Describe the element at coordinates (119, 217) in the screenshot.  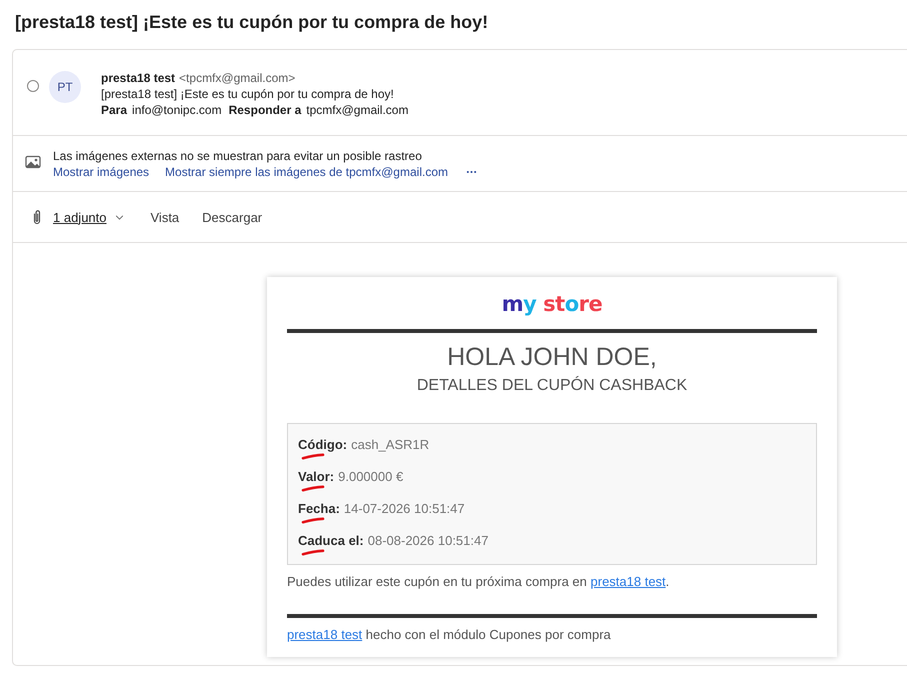
I see `chevron-down-icon` at that location.